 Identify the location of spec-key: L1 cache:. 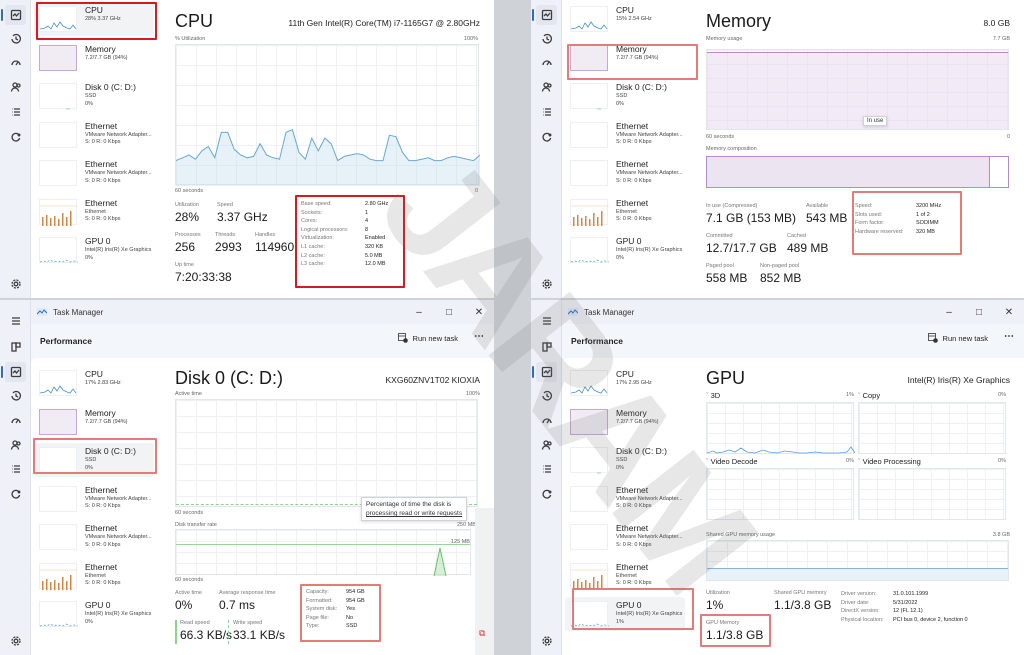
(313, 246).